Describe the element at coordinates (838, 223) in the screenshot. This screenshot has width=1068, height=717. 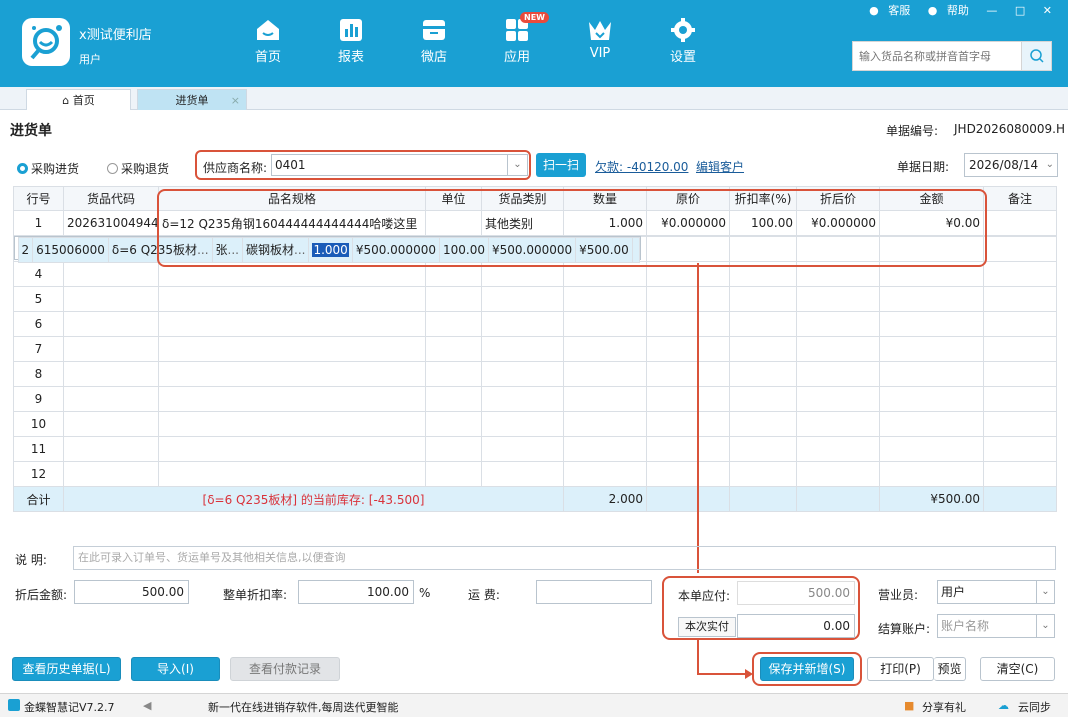
I see `cell-net-price: ¥0.000000` at that location.